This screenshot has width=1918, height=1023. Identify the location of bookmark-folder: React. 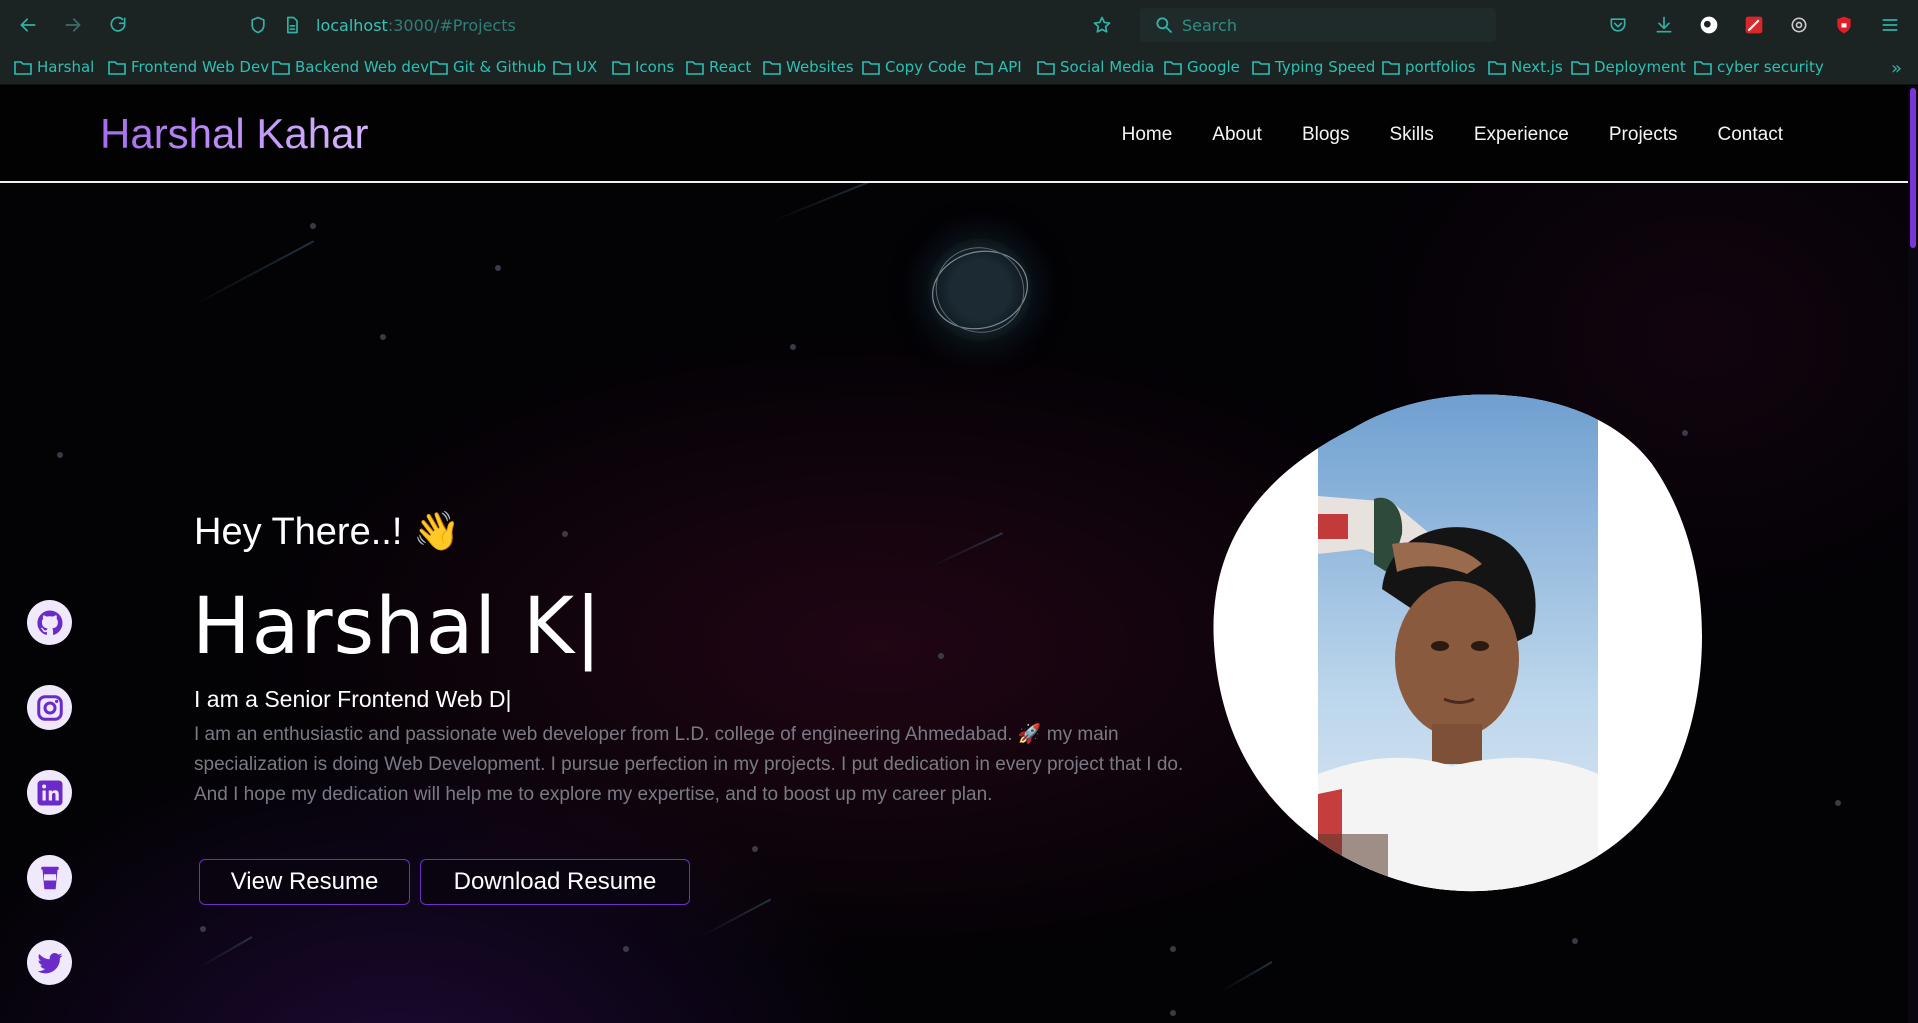
(718, 67).